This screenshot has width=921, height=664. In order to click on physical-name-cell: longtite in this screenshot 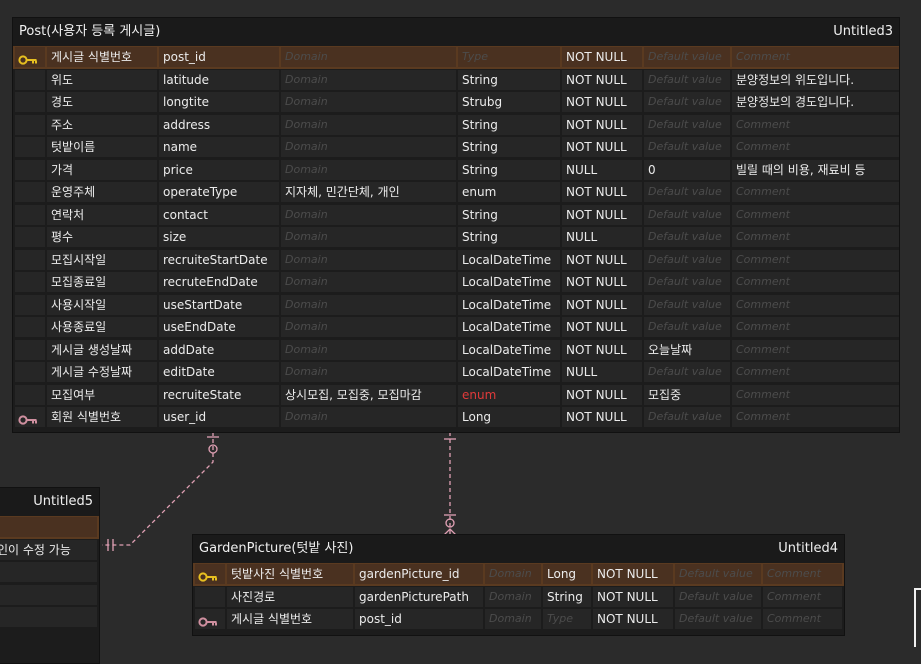, I will do `click(219, 102)`.